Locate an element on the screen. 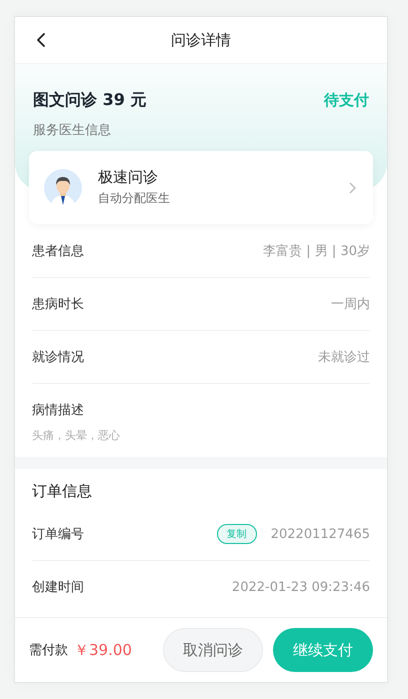  consultation-title: 图文问诊 39 元 is located at coordinates (89, 100).